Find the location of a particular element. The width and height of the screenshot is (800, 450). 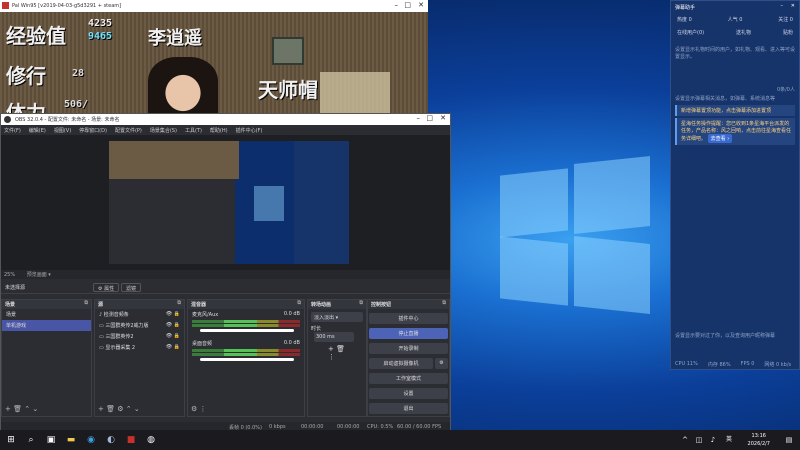

obs-icon: ◍ is located at coordinates (151, 440).